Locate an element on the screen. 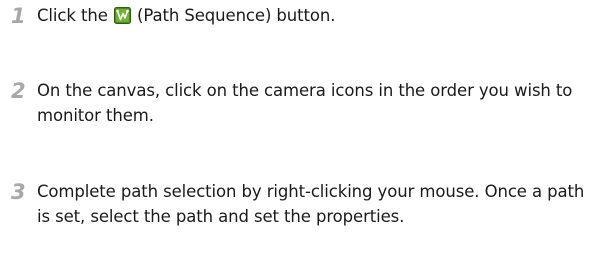 The image size is (592, 277). step-number: 3 is located at coordinates (18, 192).